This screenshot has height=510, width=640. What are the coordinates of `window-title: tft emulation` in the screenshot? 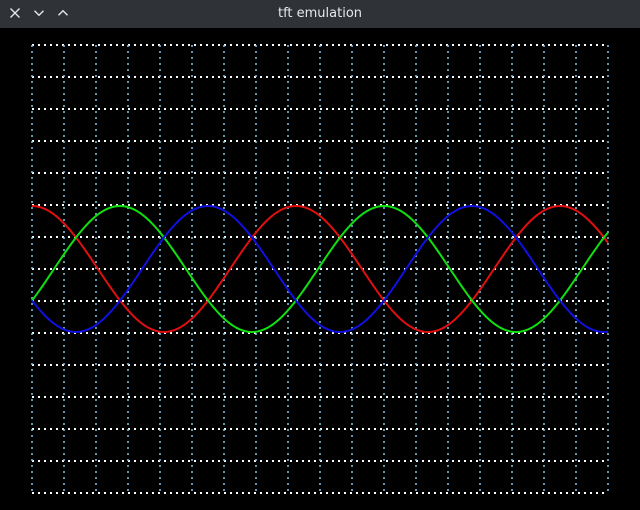 It's located at (320, 13).